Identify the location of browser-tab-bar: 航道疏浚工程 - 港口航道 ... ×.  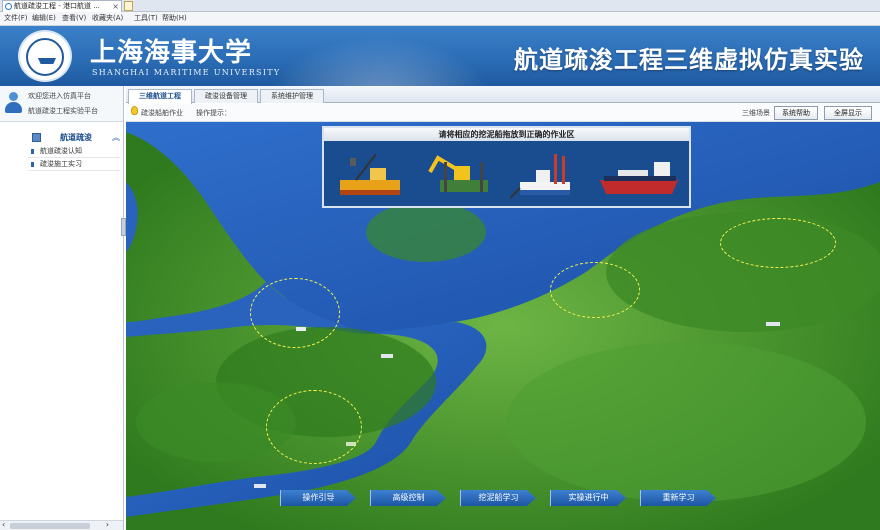
(440, 6).